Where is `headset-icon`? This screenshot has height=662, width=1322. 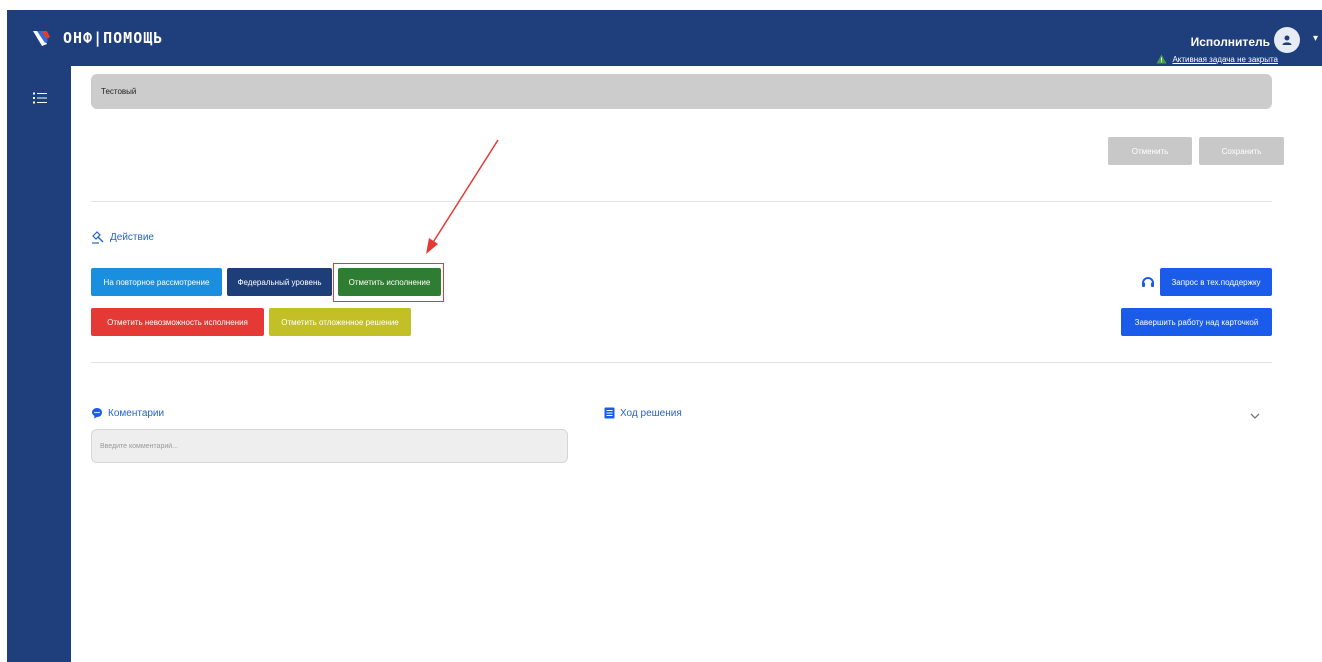
headset-icon is located at coordinates (1148, 282).